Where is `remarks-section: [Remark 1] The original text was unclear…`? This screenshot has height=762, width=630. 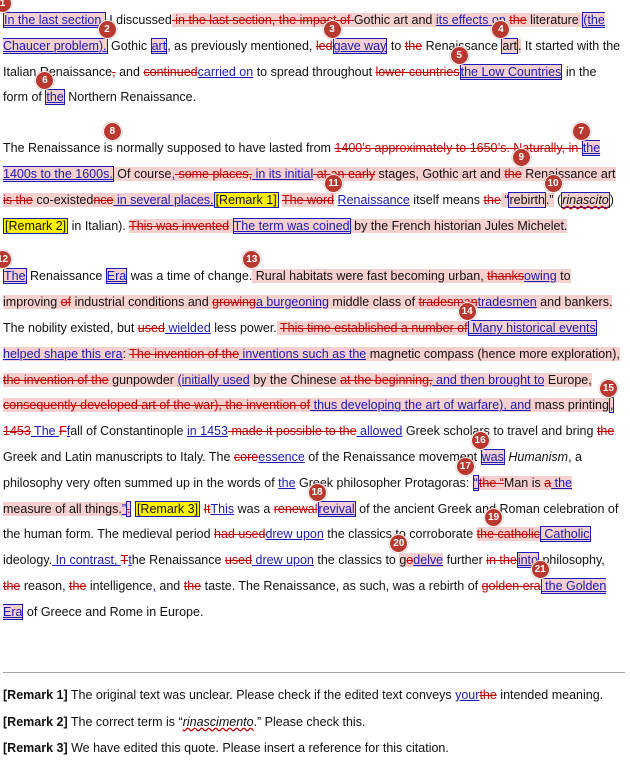
remarks-section: [Remark 1] The original text was unclear… is located at coordinates (313, 722).